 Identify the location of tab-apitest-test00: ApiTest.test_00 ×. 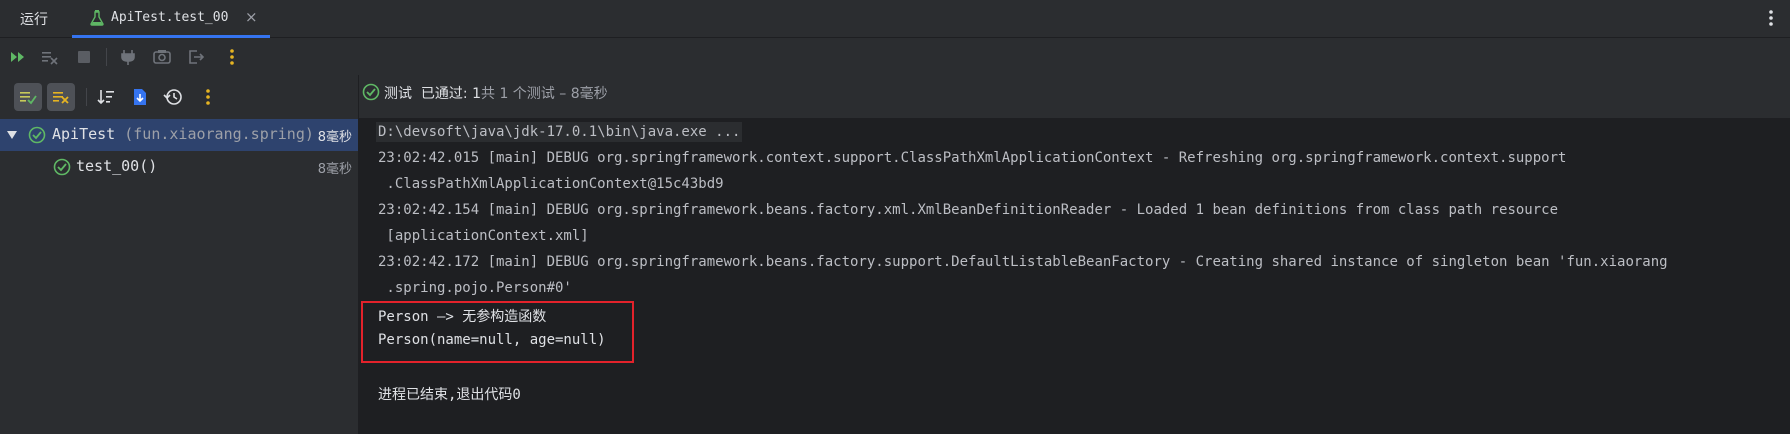
(171, 19).